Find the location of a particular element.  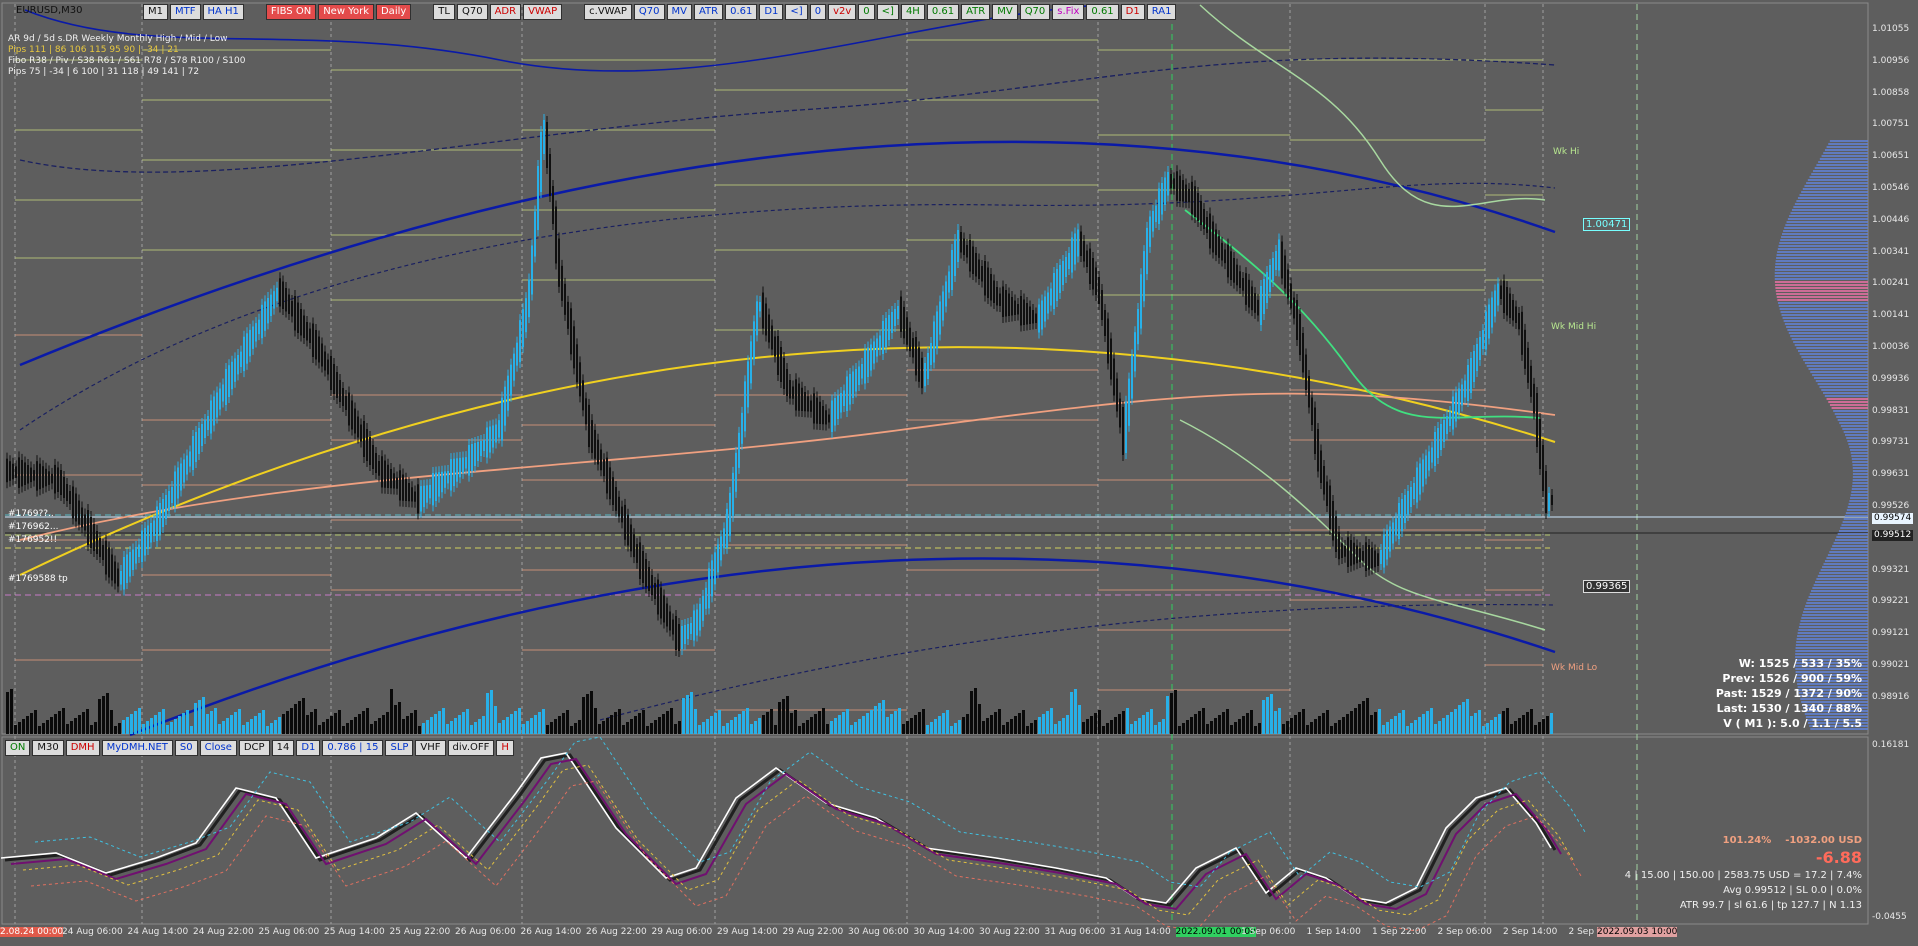

time-axis-label: 26 Aug 14:00 is located at coordinates (551, 932).